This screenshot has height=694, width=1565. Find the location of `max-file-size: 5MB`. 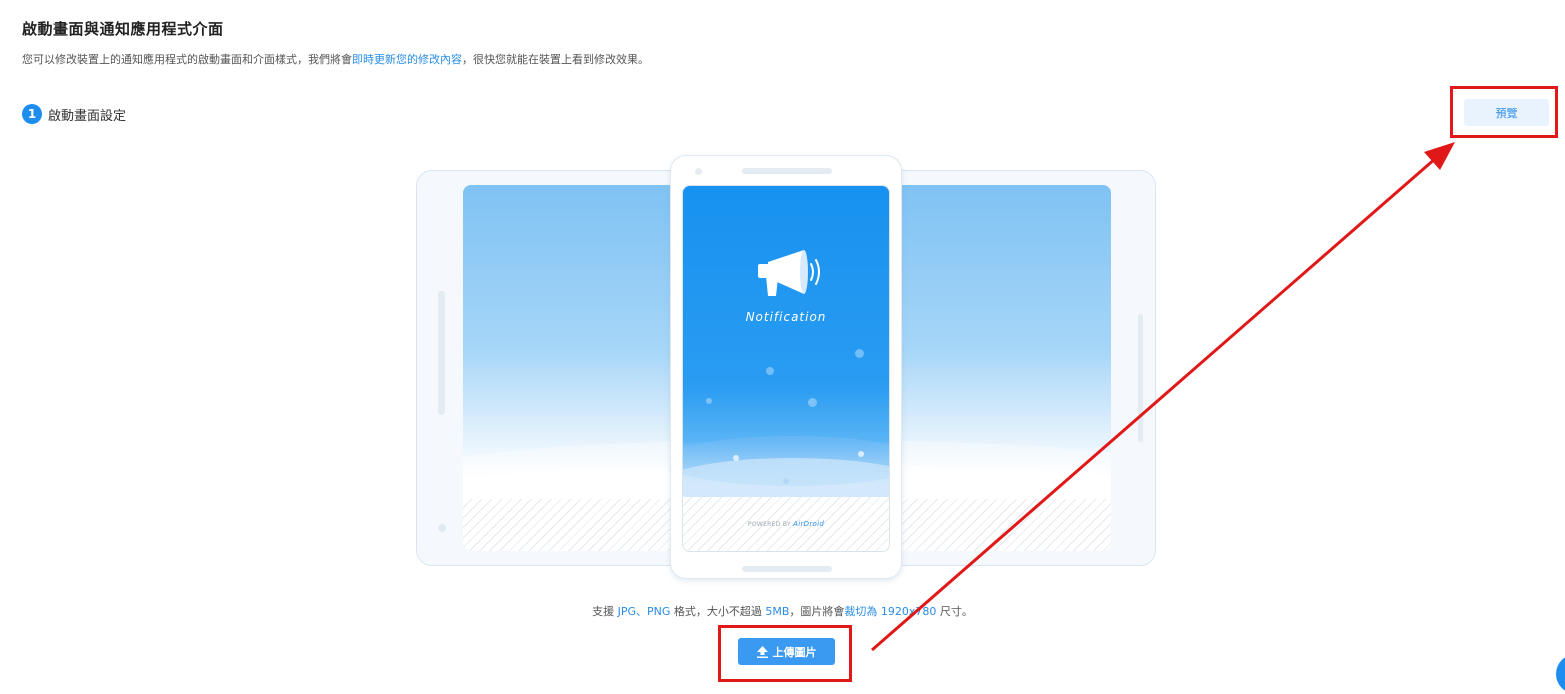

max-file-size: 5MB is located at coordinates (777, 611).